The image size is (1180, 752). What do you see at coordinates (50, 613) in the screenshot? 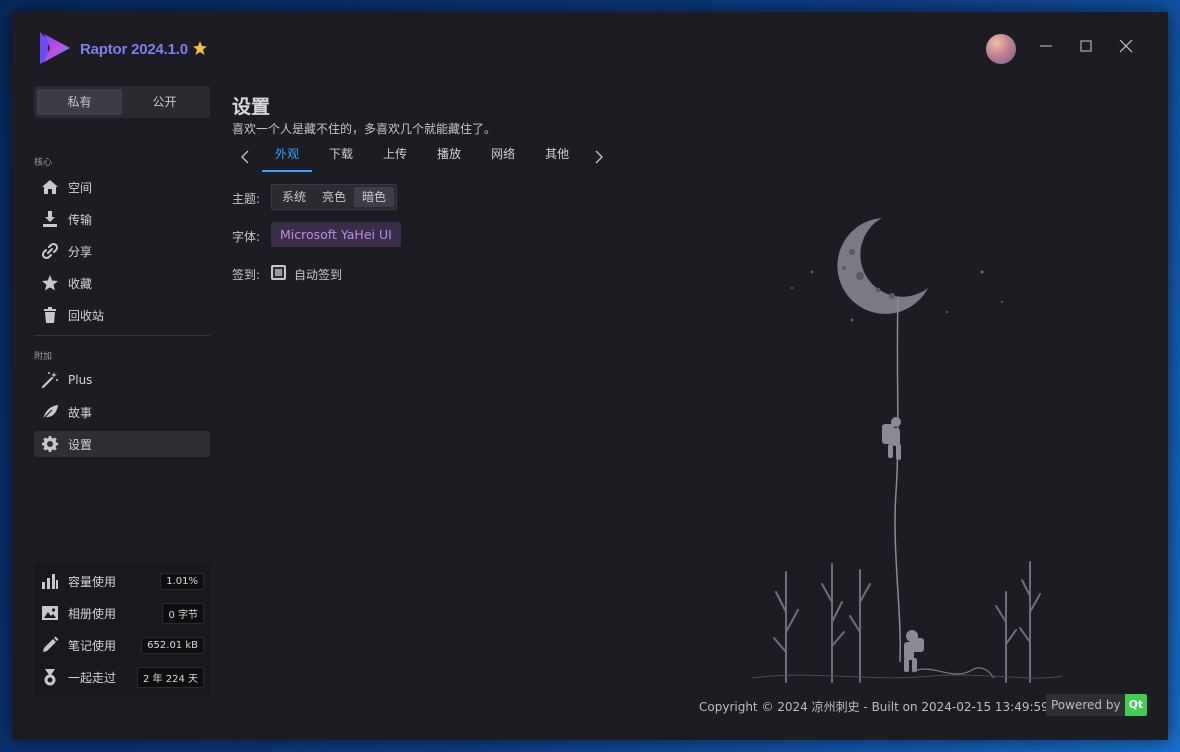
I see `image-icon` at bounding box center [50, 613].